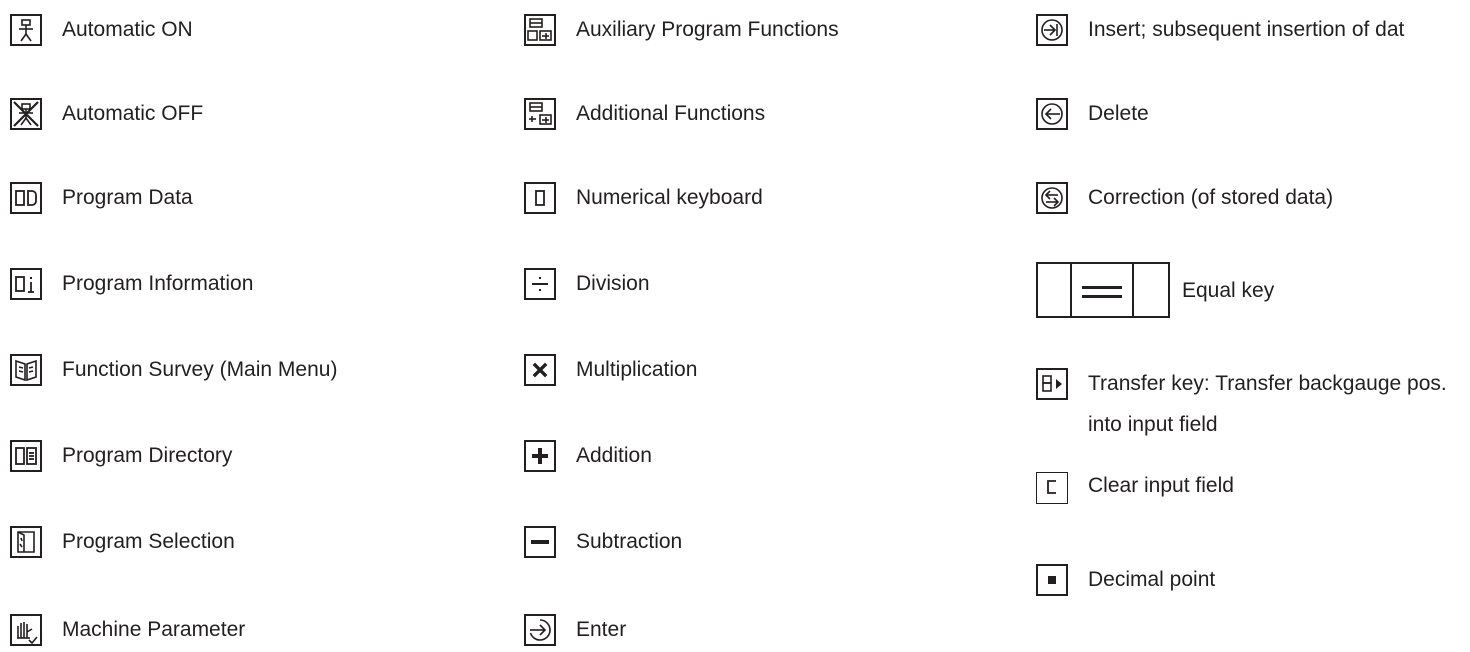 The height and width of the screenshot is (652, 1470). What do you see at coordinates (26, 114) in the screenshot?
I see `automatic-off-icon` at bounding box center [26, 114].